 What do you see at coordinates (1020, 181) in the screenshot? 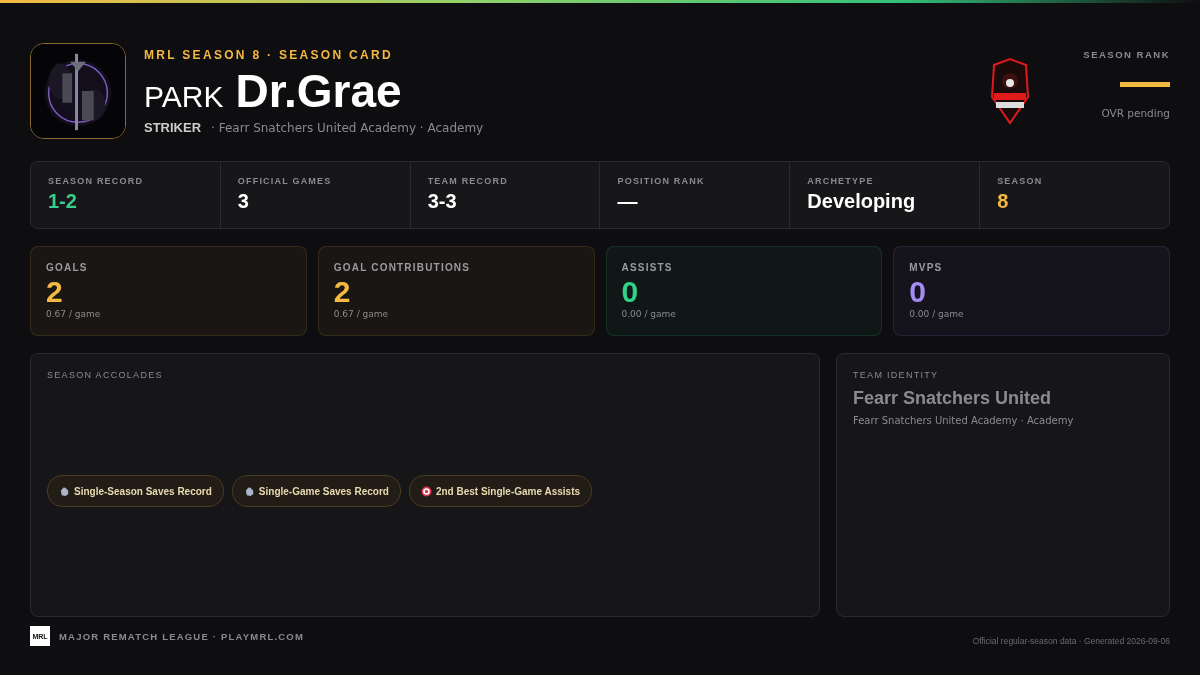
I see `summary-label: SEASON` at bounding box center [1020, 181].